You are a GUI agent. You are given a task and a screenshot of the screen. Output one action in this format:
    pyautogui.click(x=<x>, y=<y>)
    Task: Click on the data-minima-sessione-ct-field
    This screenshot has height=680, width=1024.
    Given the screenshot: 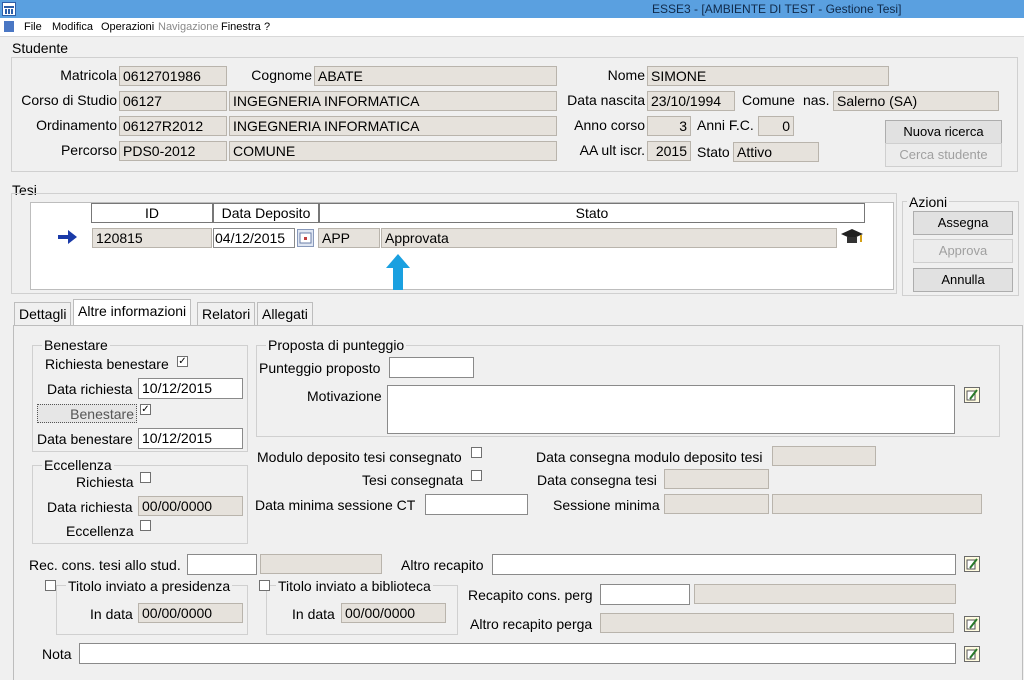 What is the action you would take?
    pyautogui.click(x=476, y=504)
    